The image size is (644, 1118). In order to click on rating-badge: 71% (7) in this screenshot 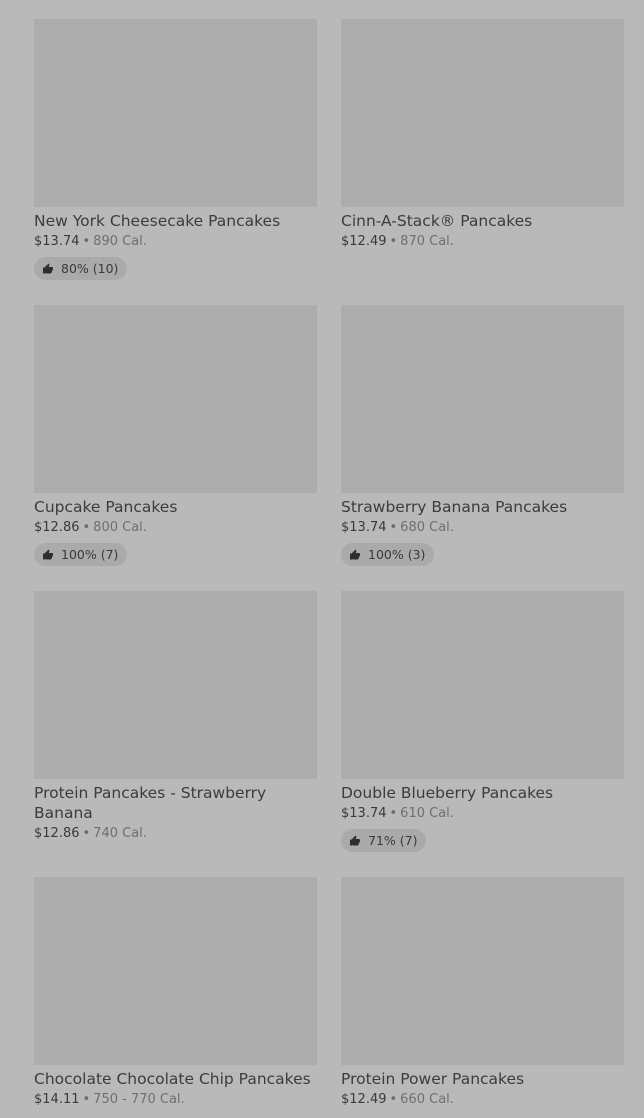, I will do `click(384, 840)`.